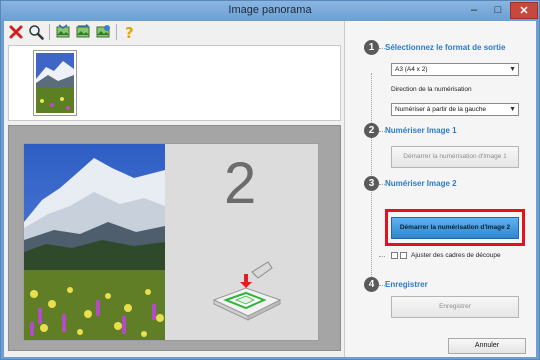 The height and width of the screenshot is (360, 540). What do you see at coordinates (441, 109) in the screenshot?
I see `scan-direction-value: Numériser à partir de la gauche` at bounding box center [441, 109].